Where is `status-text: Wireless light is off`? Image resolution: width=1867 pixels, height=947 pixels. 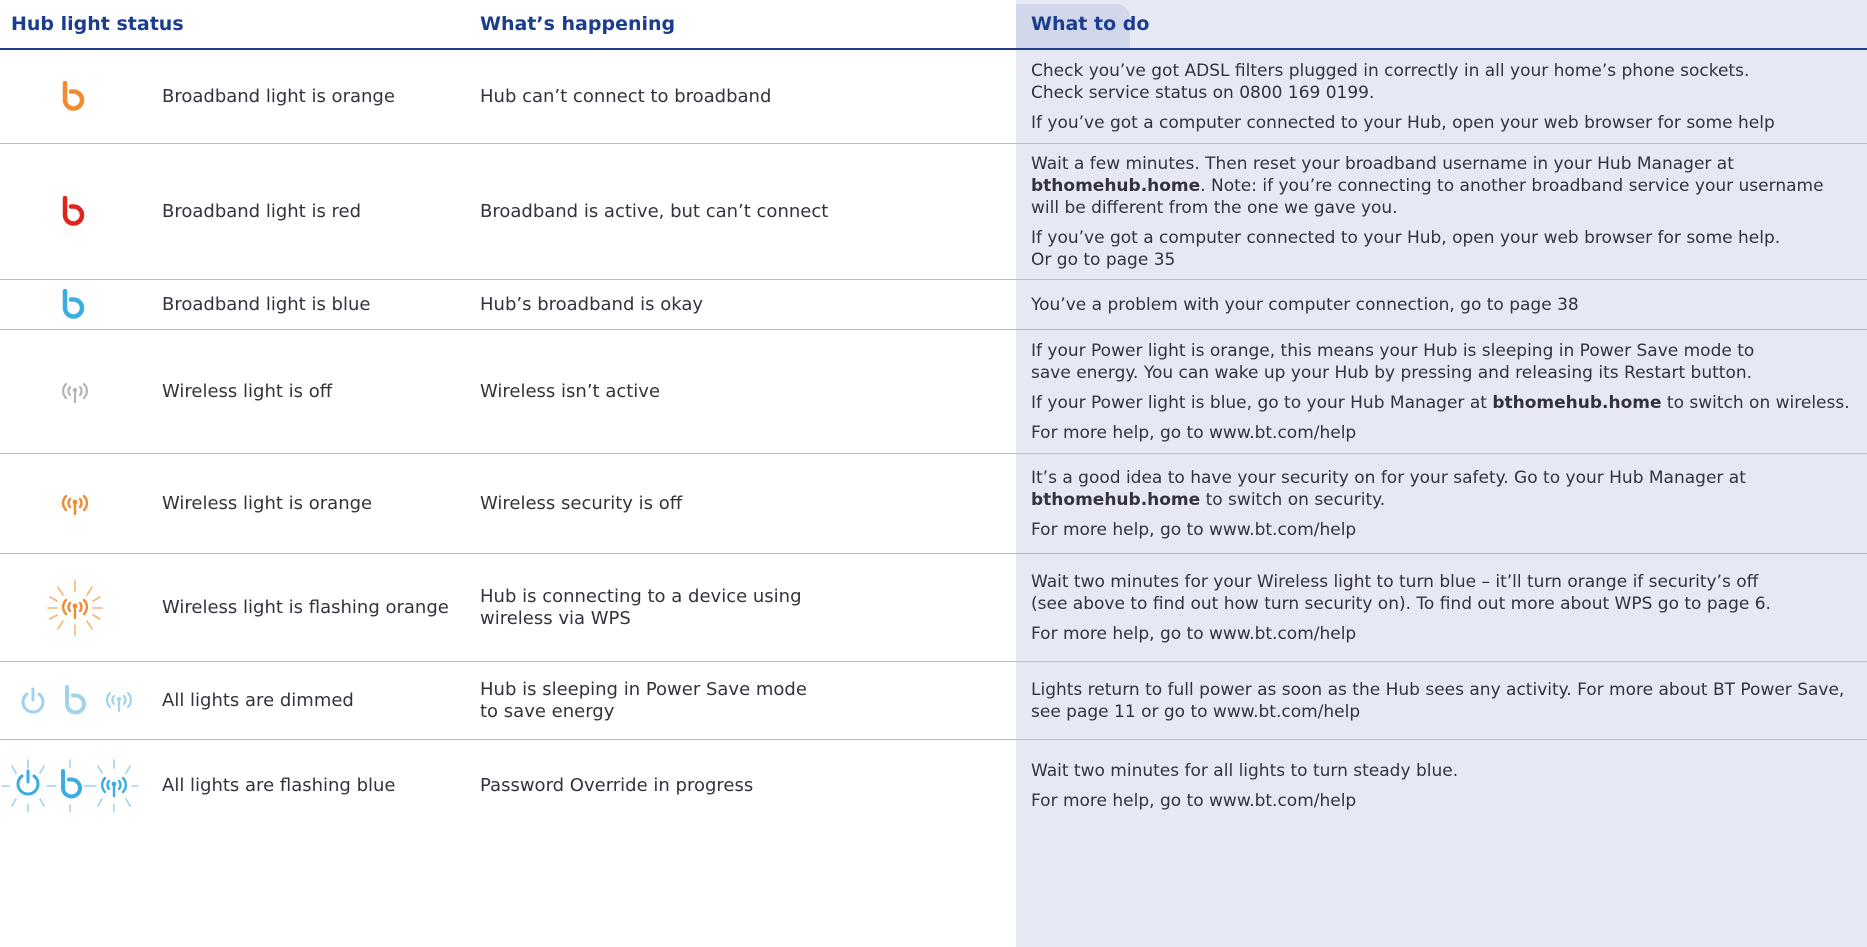 status-text: Wireless light is off is located at coordinates (247, 391).